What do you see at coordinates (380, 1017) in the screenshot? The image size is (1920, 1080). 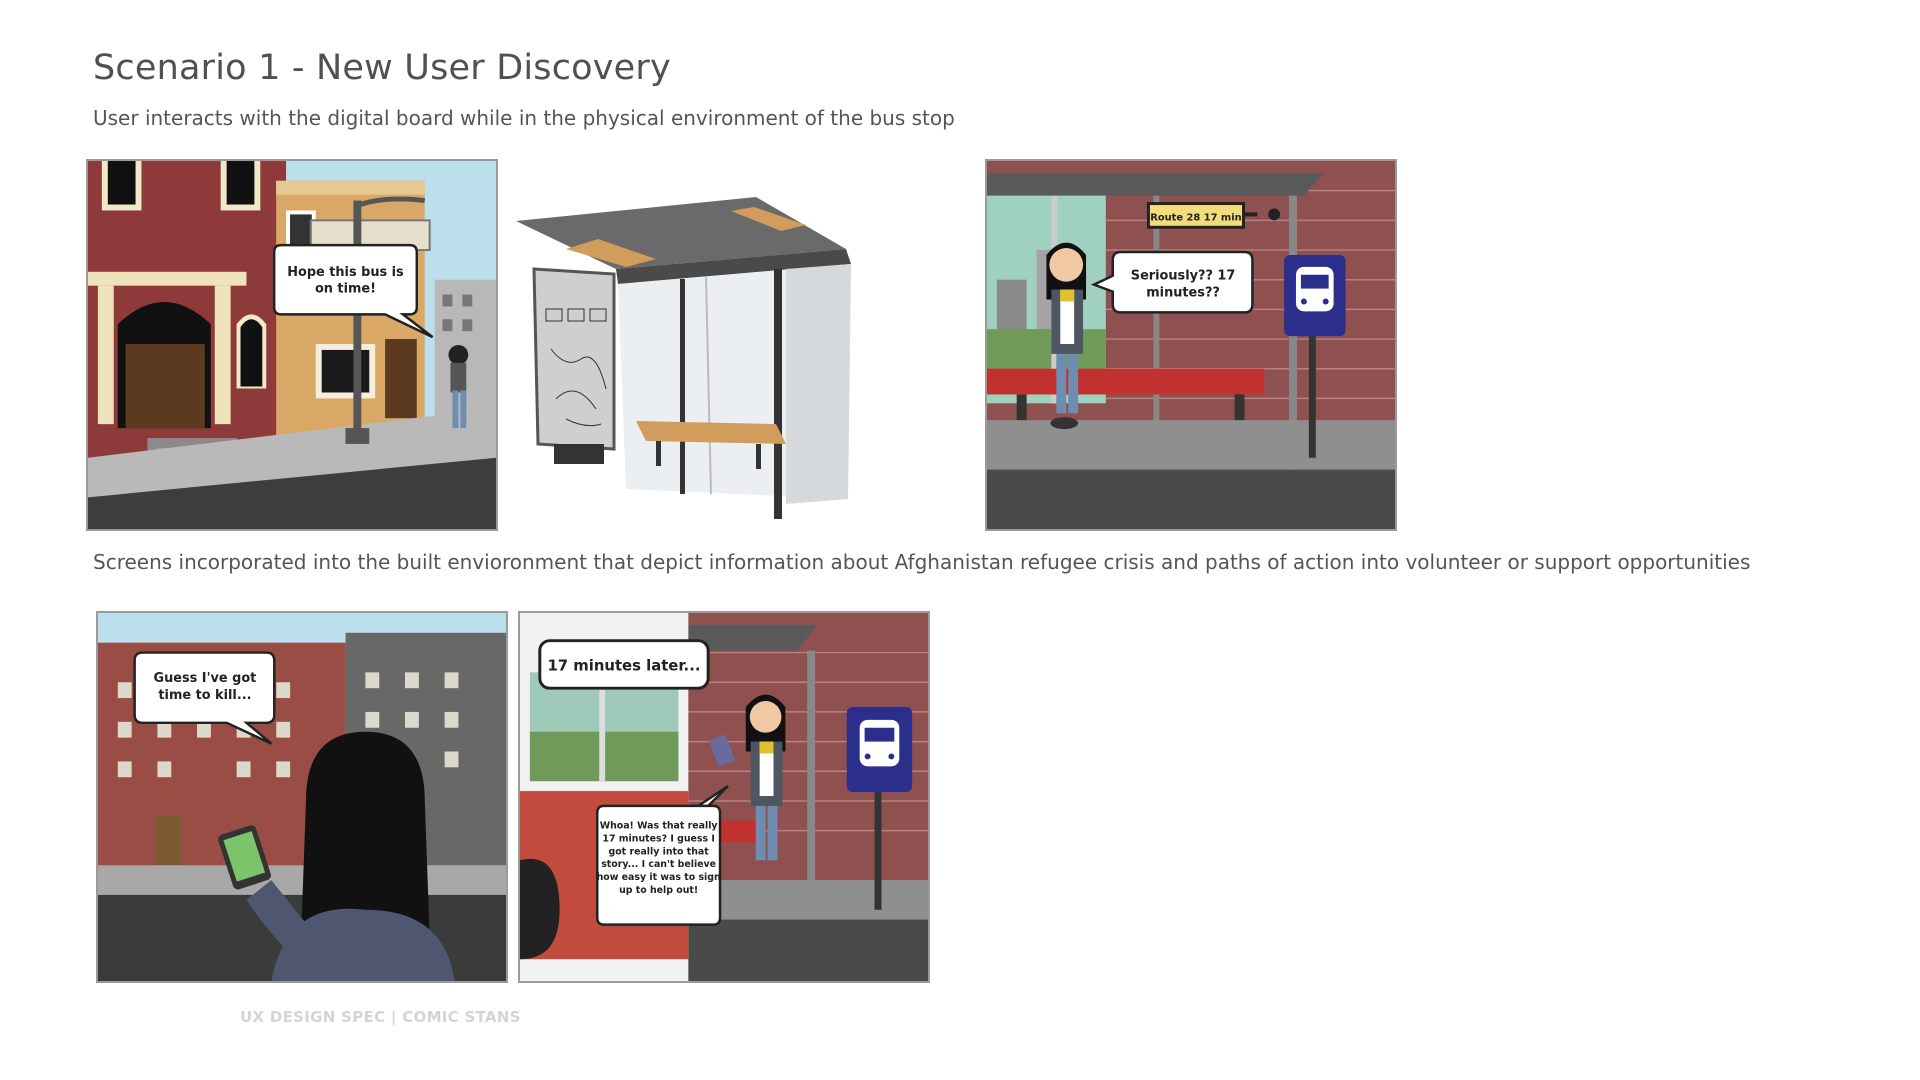 I see `footer-label: UX DESIGN SPEC | COMIC STANS` at bounding box center [380, 1017].